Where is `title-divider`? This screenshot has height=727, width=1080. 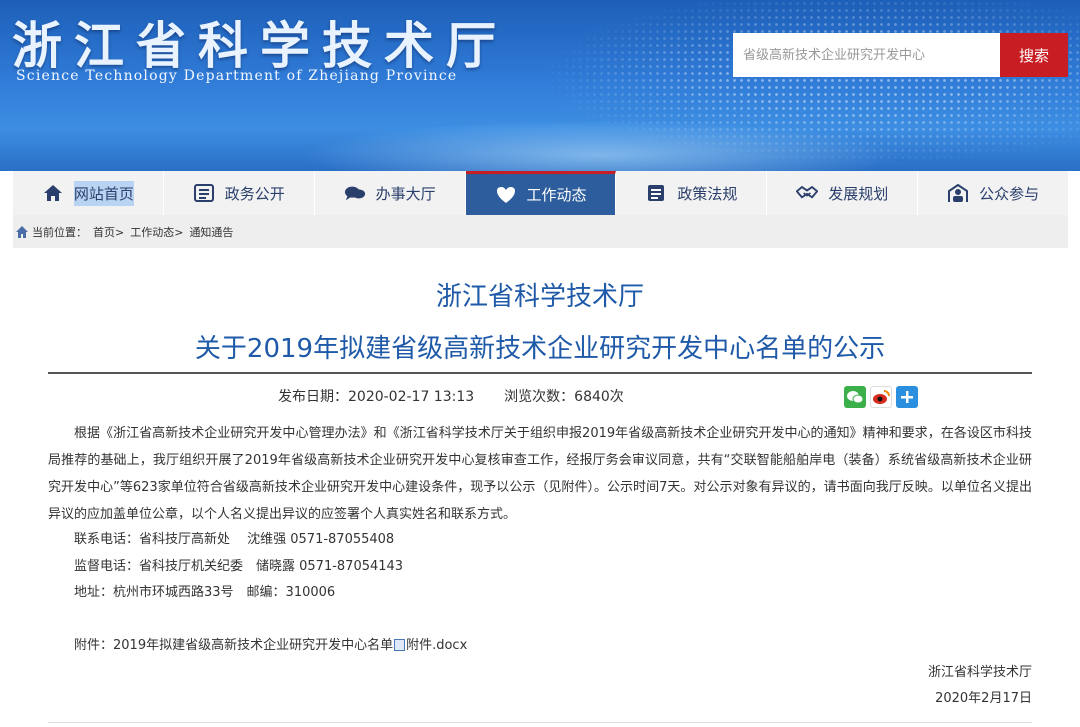
title-divider is located at coordinates (540, 373).